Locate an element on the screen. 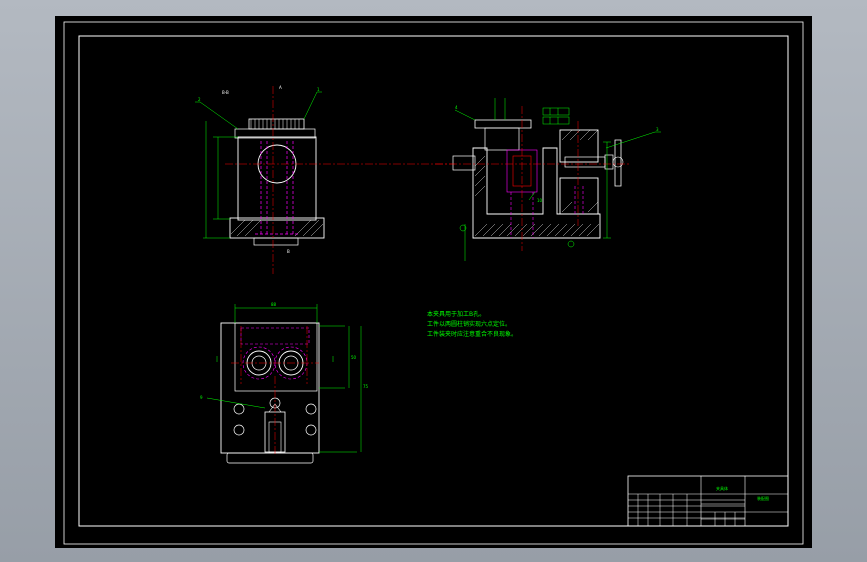  note-2: 工件以两圆柱销实现六点定位。 is located at coordinates (469, 324).